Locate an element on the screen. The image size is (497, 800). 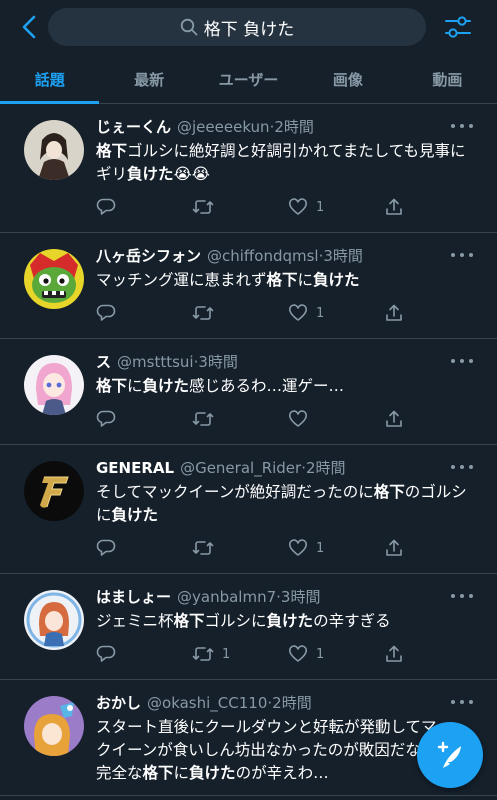
search-input: 格下 負けた is located at coordinates (237, 27).